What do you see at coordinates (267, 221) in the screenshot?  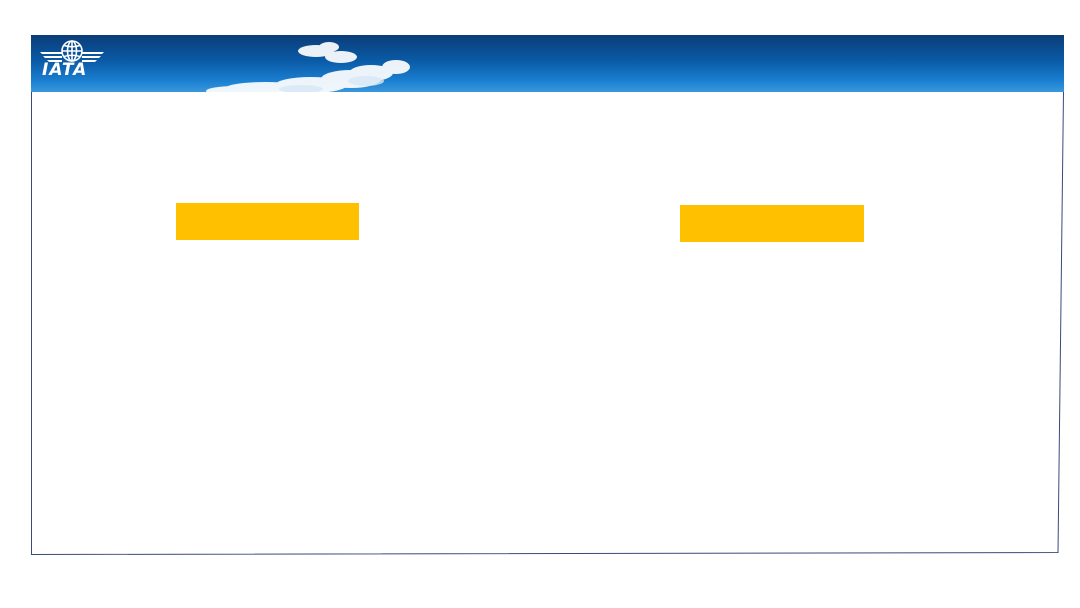 I see `placeholder-box-left` at bounding box center [267, 221].